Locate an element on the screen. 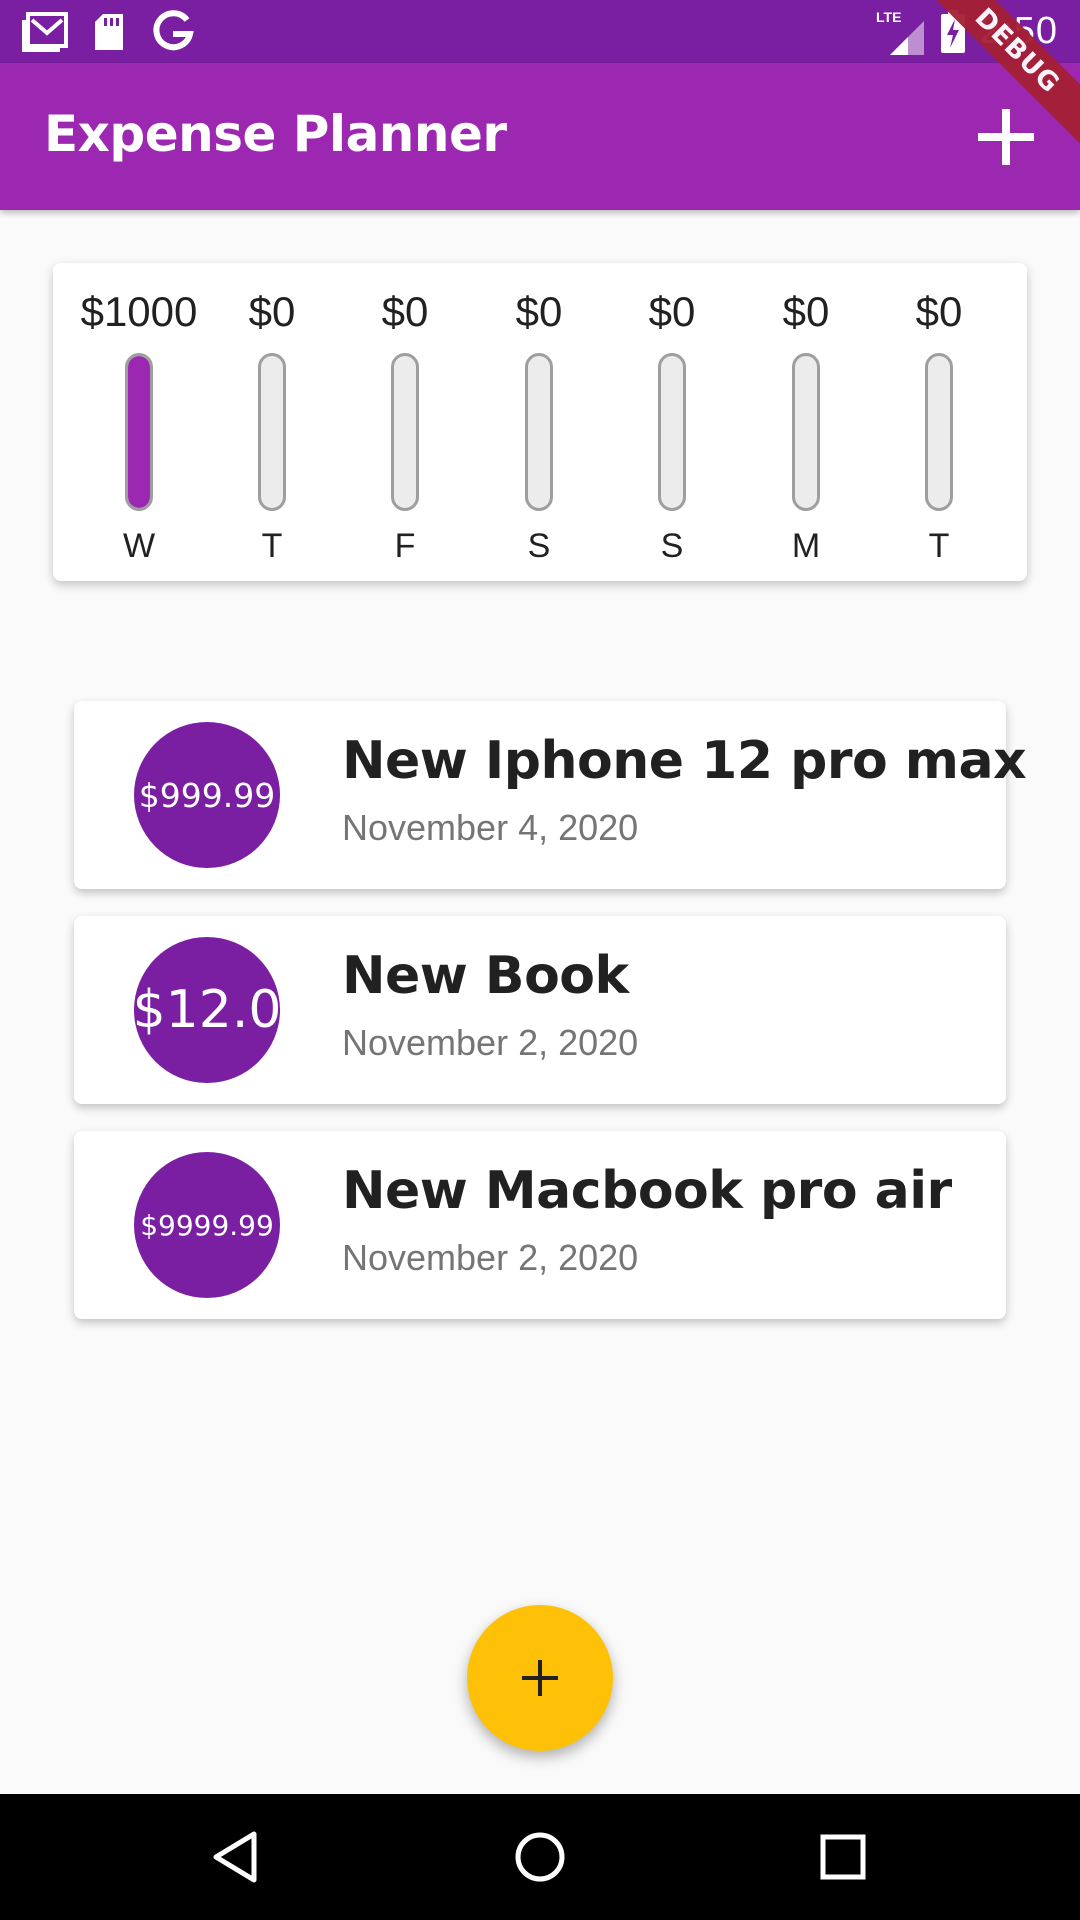 This screenshot has height=1920, width=1080. recents-square-icon is located at coordinates (843, 1857).